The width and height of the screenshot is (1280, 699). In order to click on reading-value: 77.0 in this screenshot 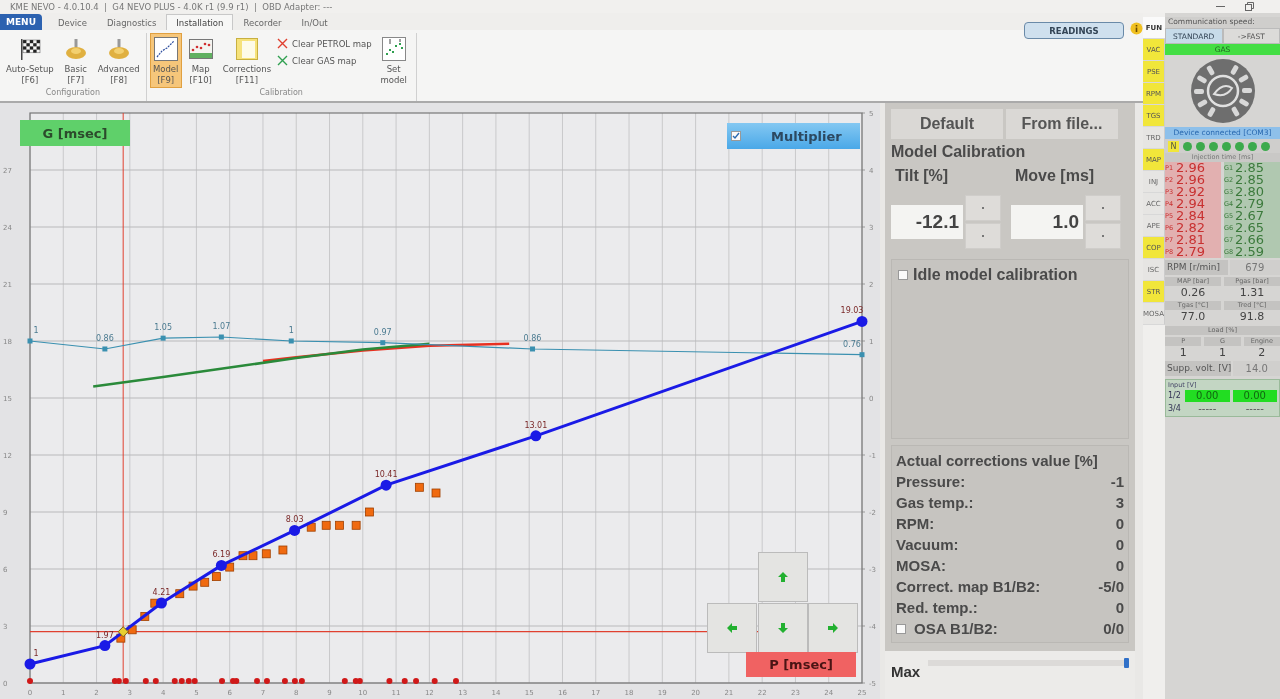, I will do `click(1193, 316)`.